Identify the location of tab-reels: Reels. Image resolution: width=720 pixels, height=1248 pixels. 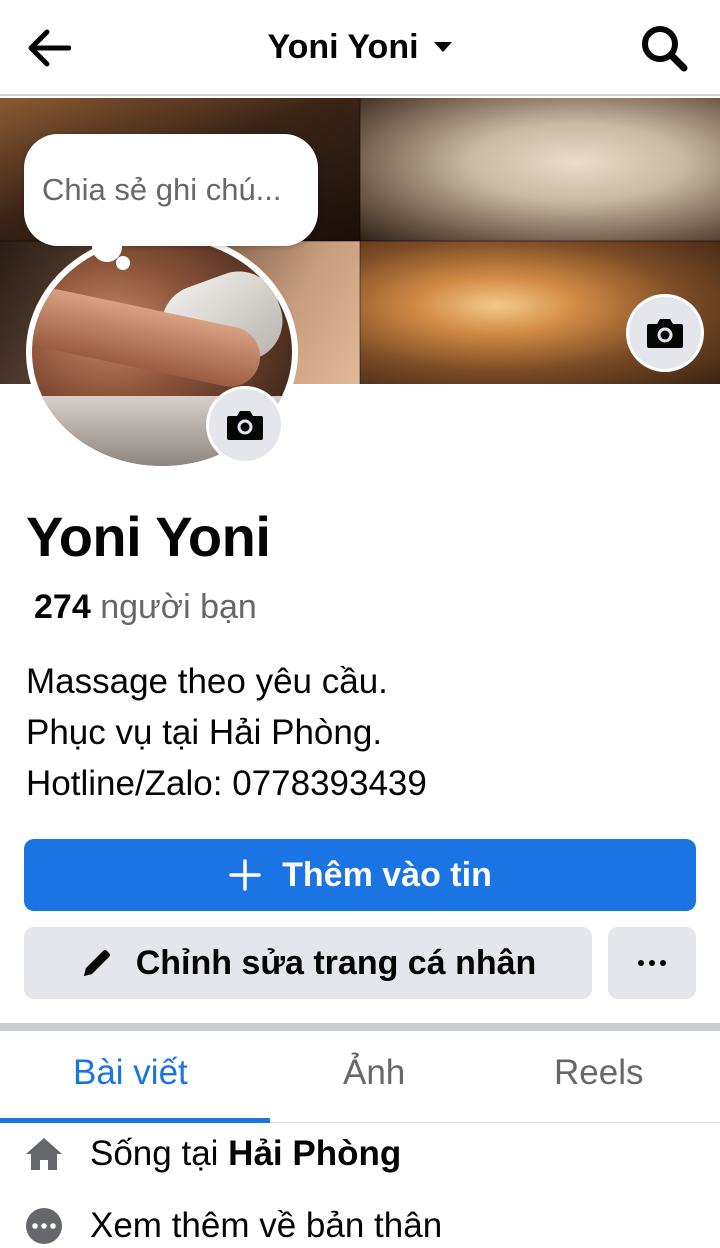
(598, 1073).